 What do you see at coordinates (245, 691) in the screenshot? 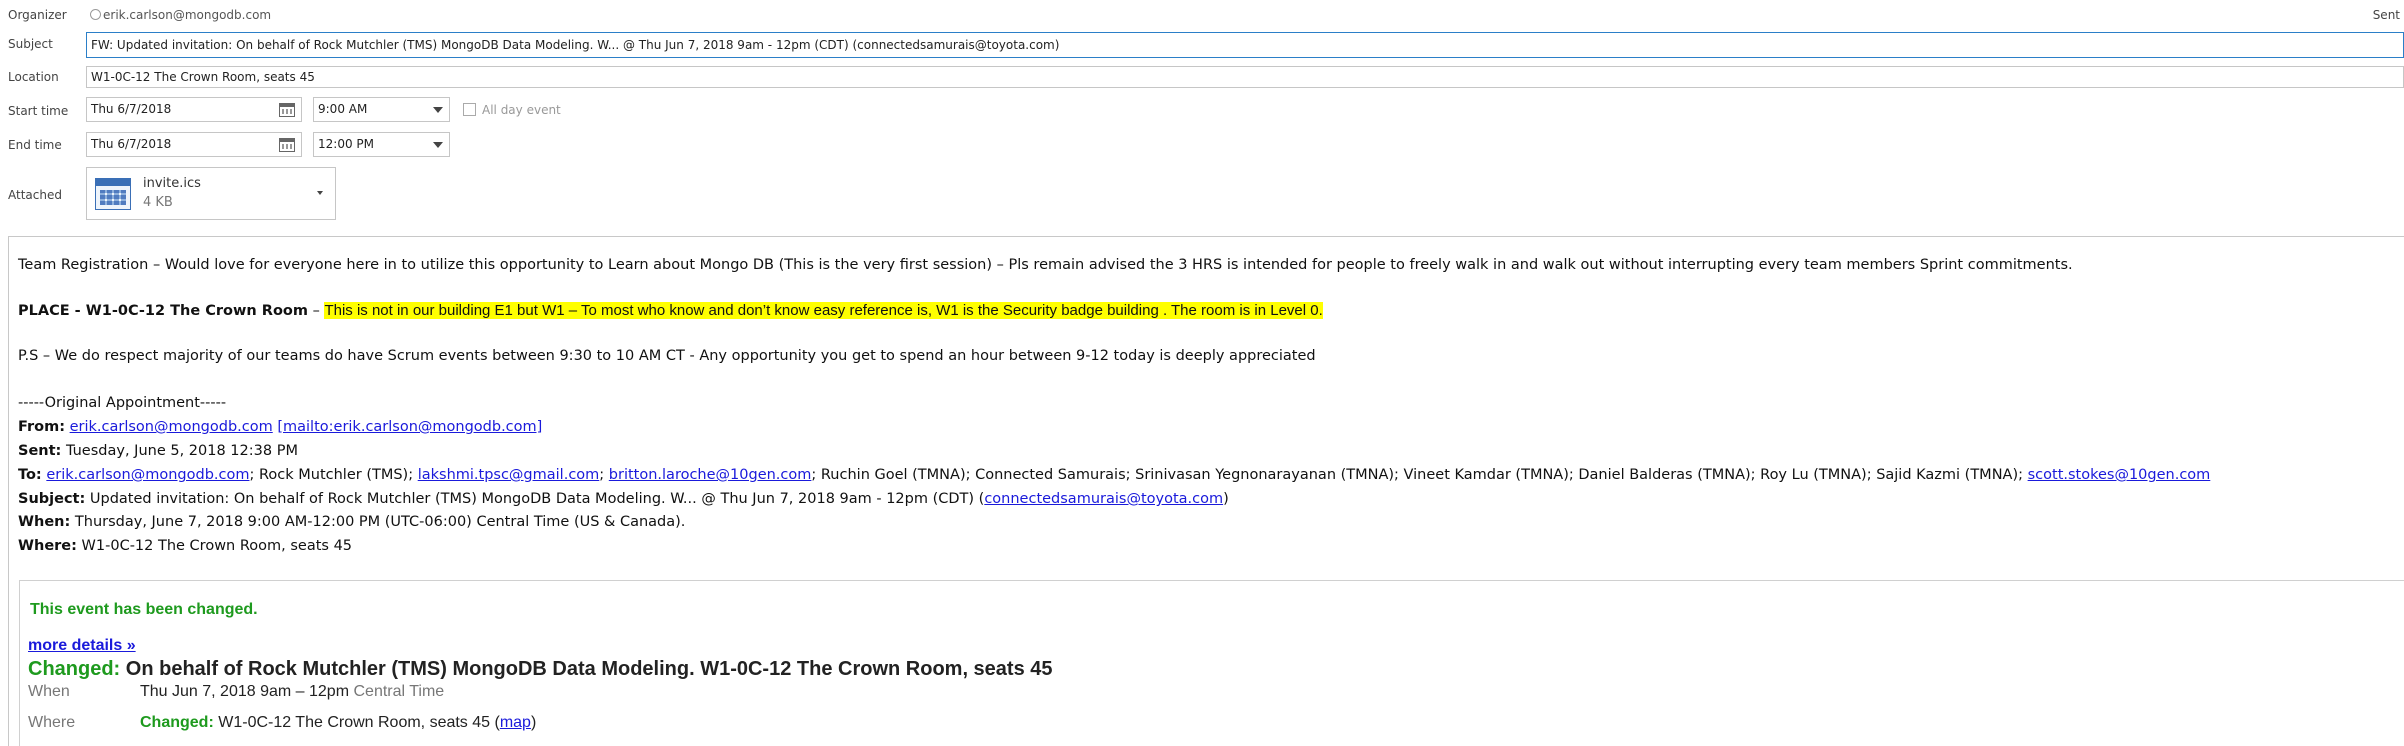
I see `event-when-text: Thu Jun 7, 2018 9am – 12pm` at bounding box center [245, 691].